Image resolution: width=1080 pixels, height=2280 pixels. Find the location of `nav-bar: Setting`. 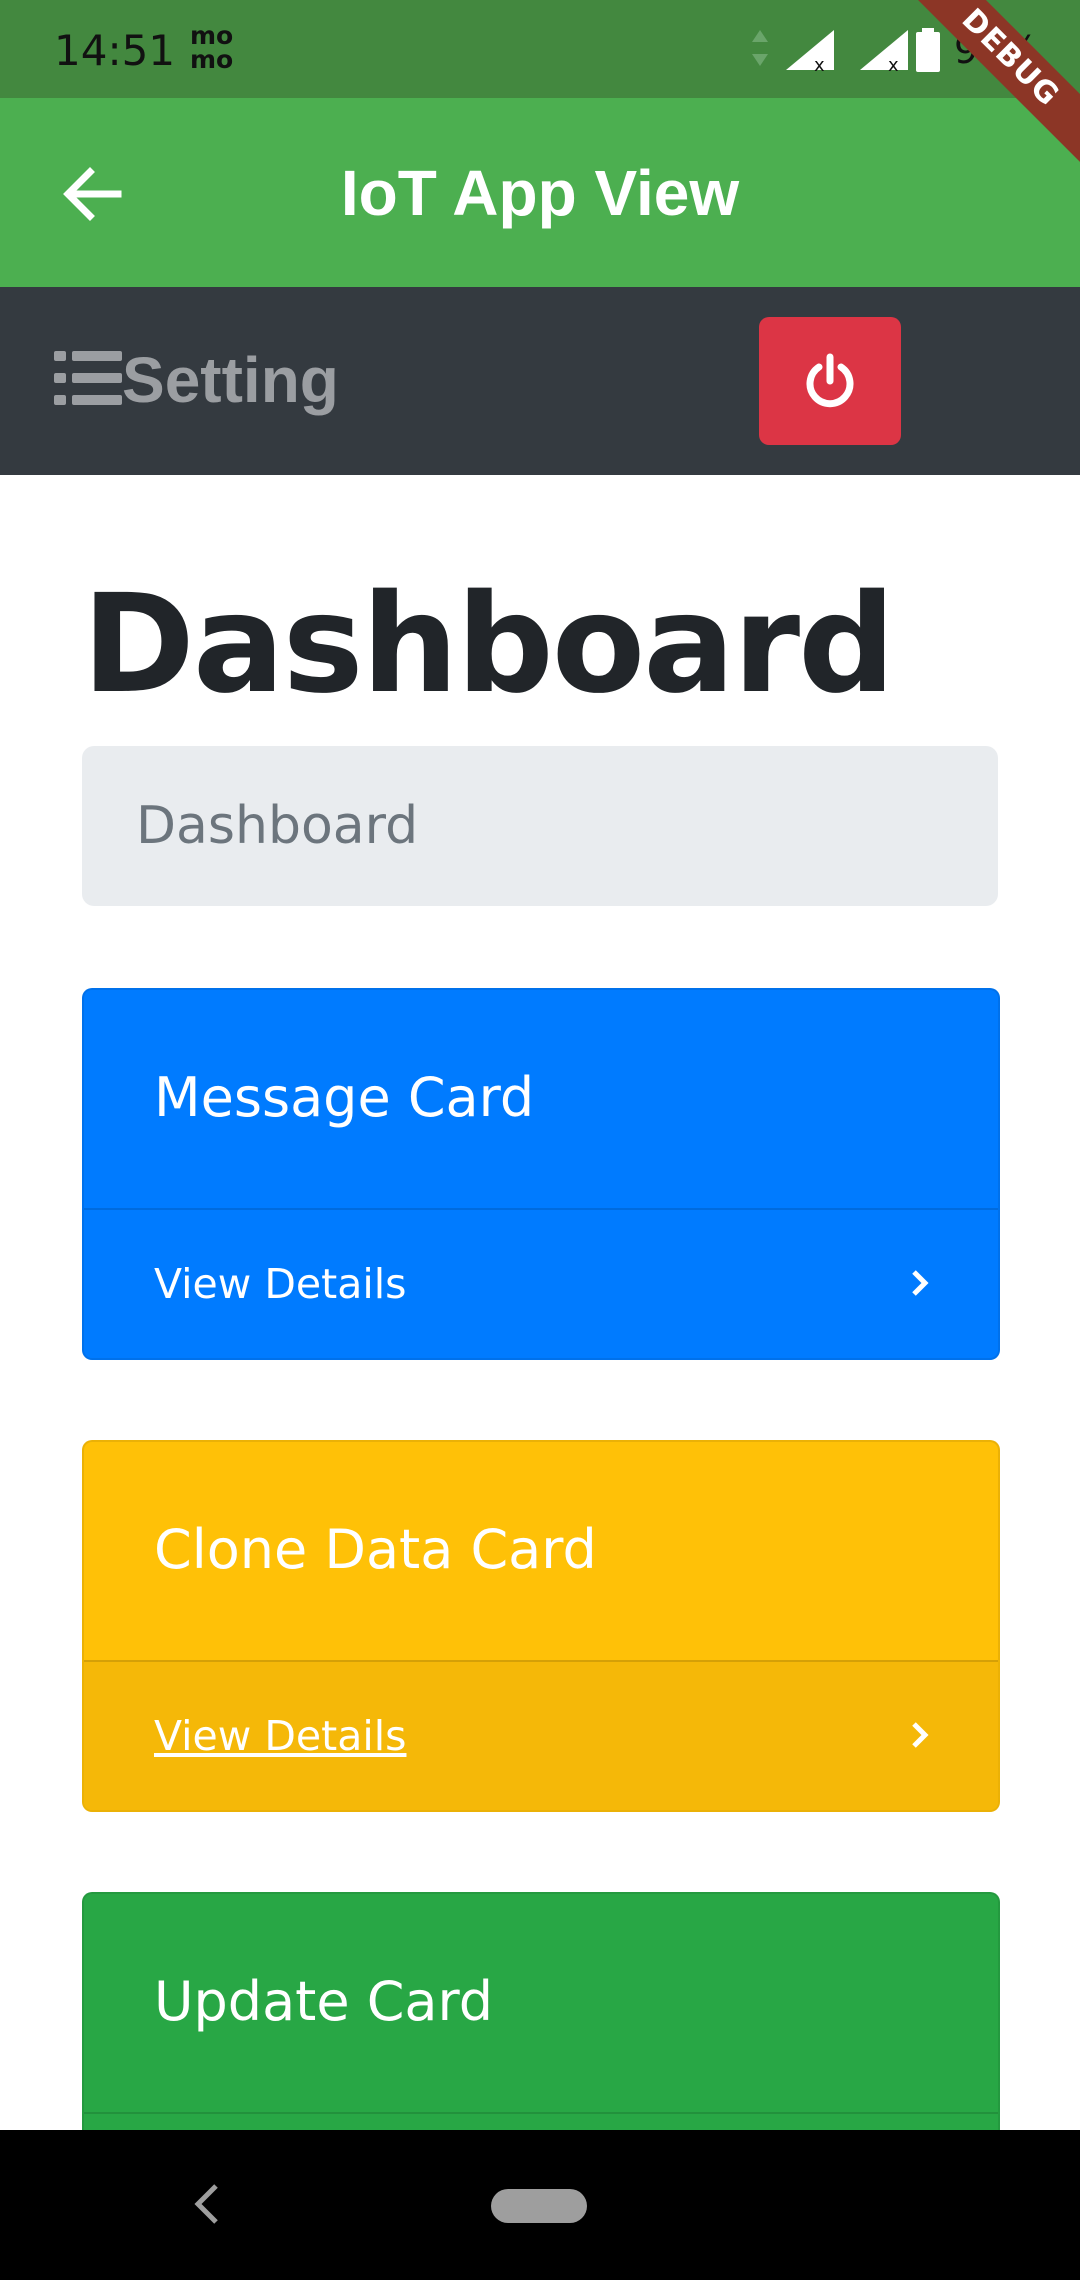

nav-bar: Setting is located at coordinates (540, 381).